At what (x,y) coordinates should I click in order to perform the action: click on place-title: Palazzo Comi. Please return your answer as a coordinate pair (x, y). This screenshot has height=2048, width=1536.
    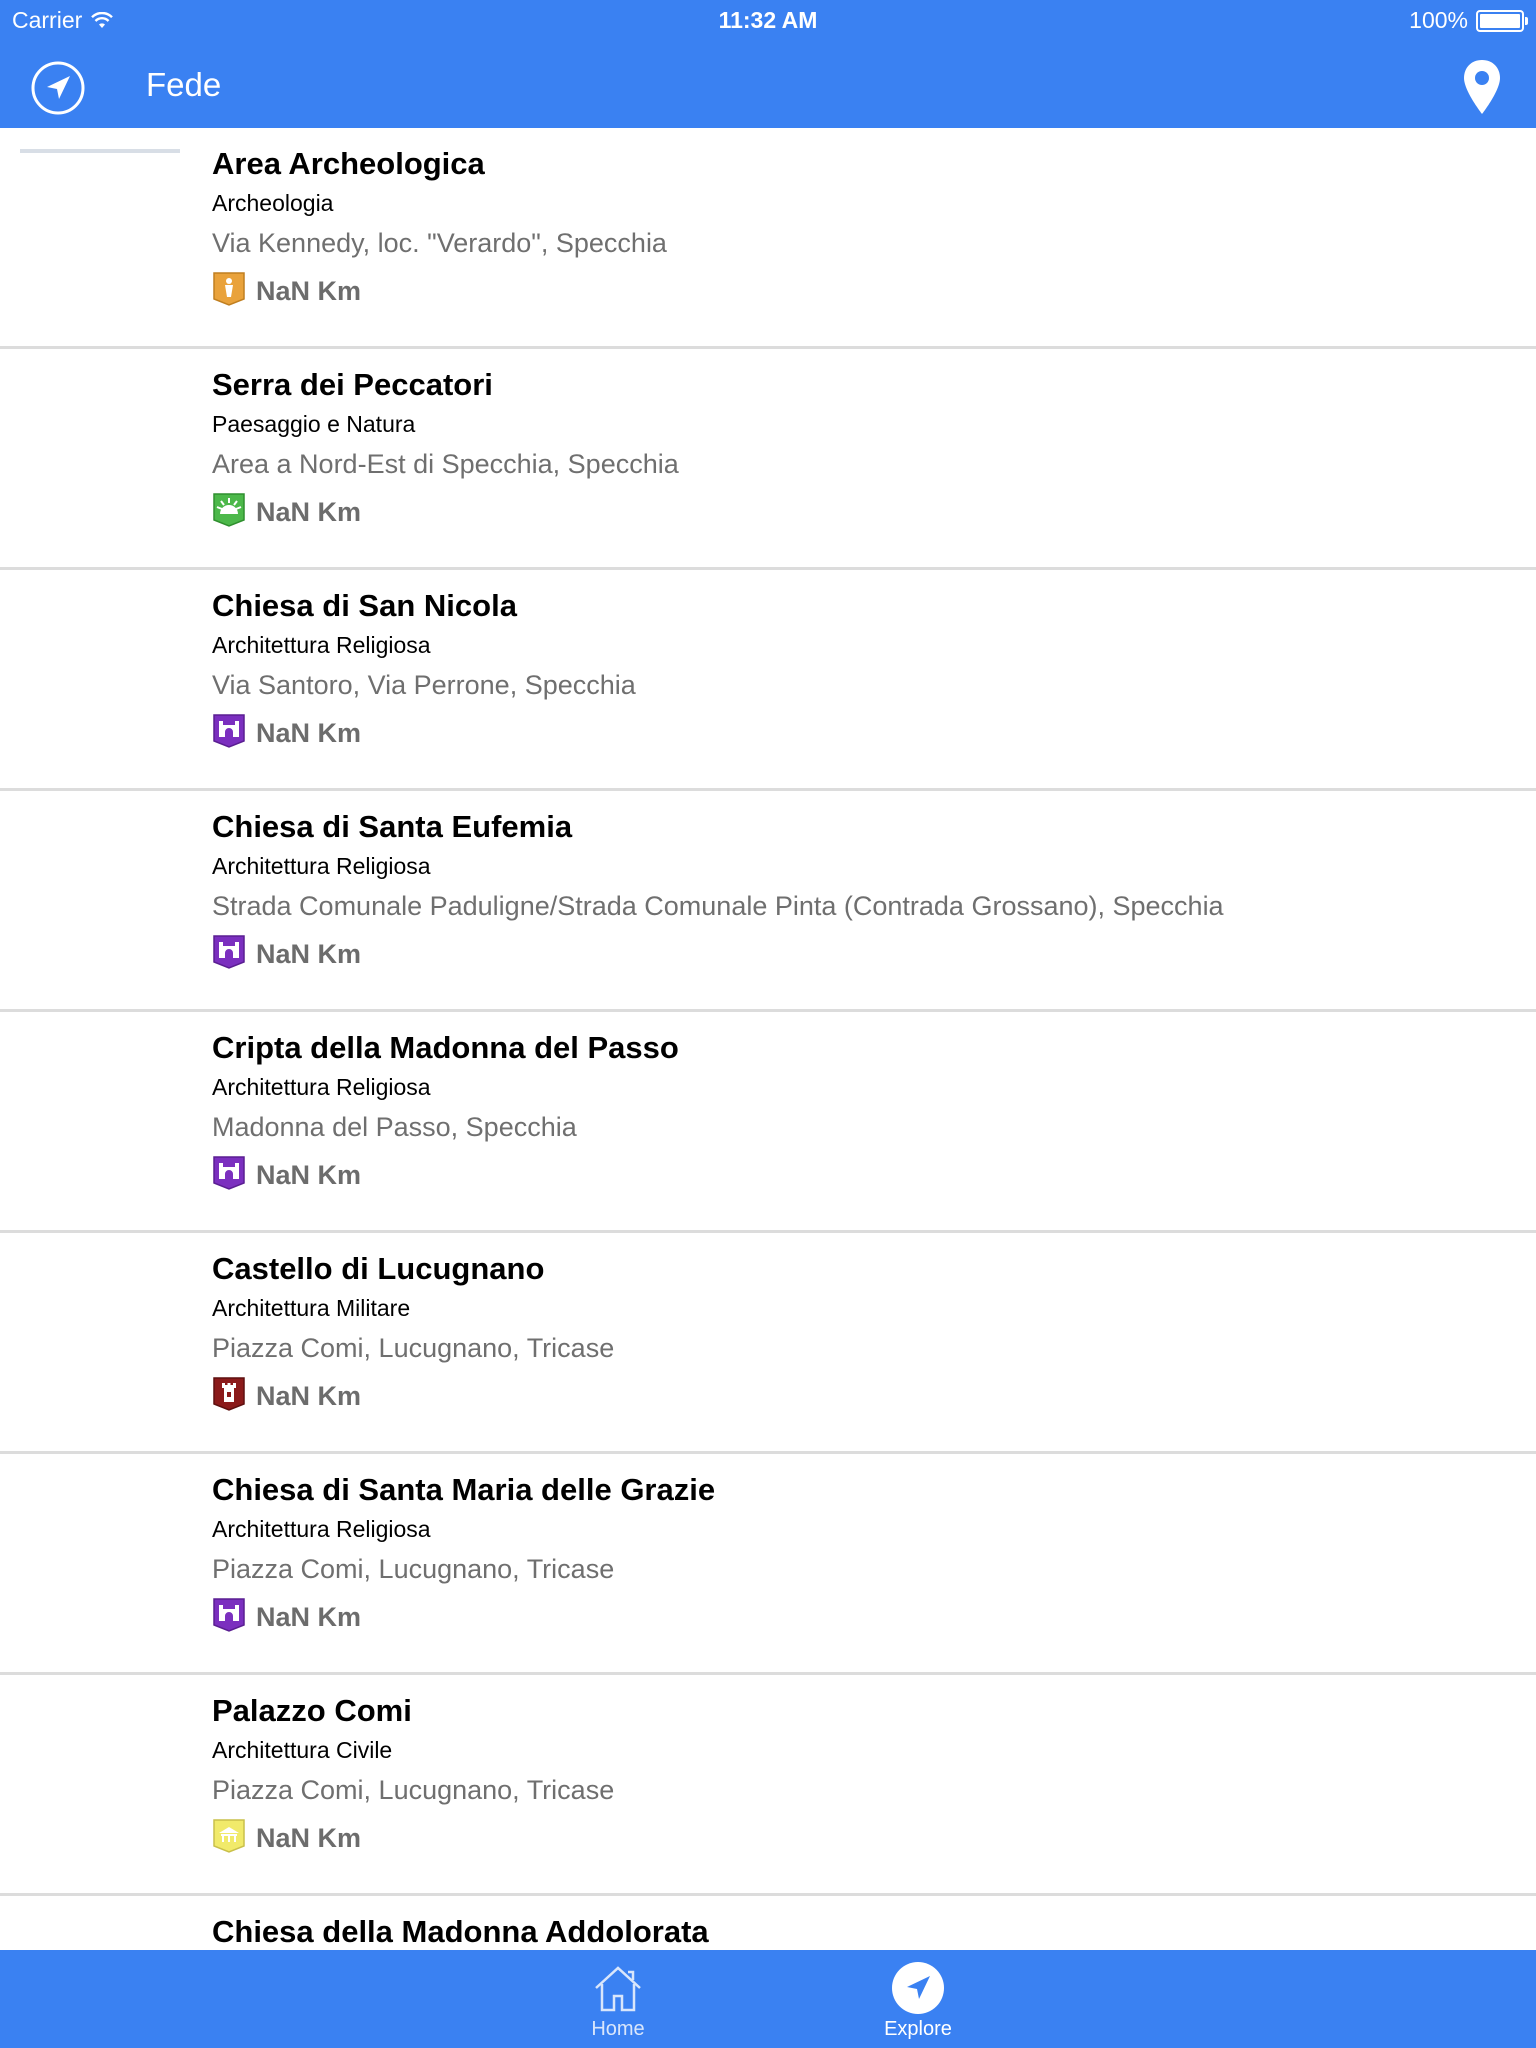
    Looking at the image, I should click on (312, 1710).